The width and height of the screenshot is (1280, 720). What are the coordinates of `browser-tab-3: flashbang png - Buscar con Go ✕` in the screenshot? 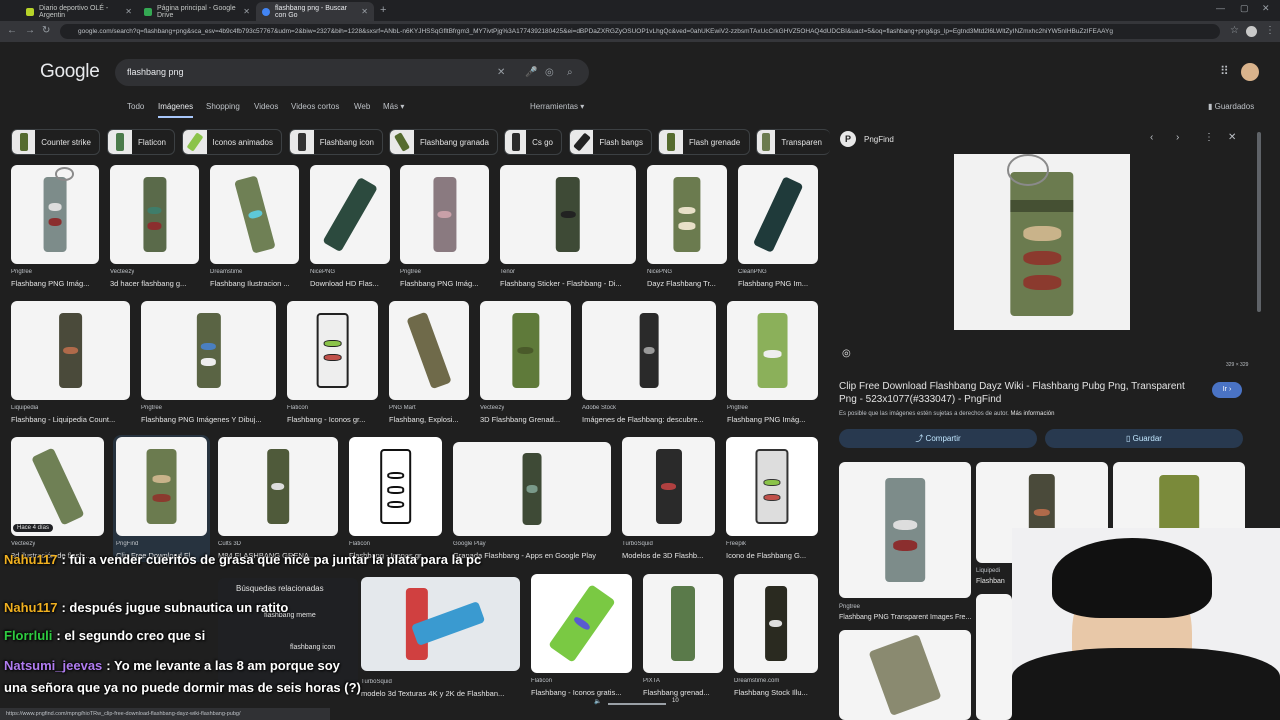 It's located at (315, 11).